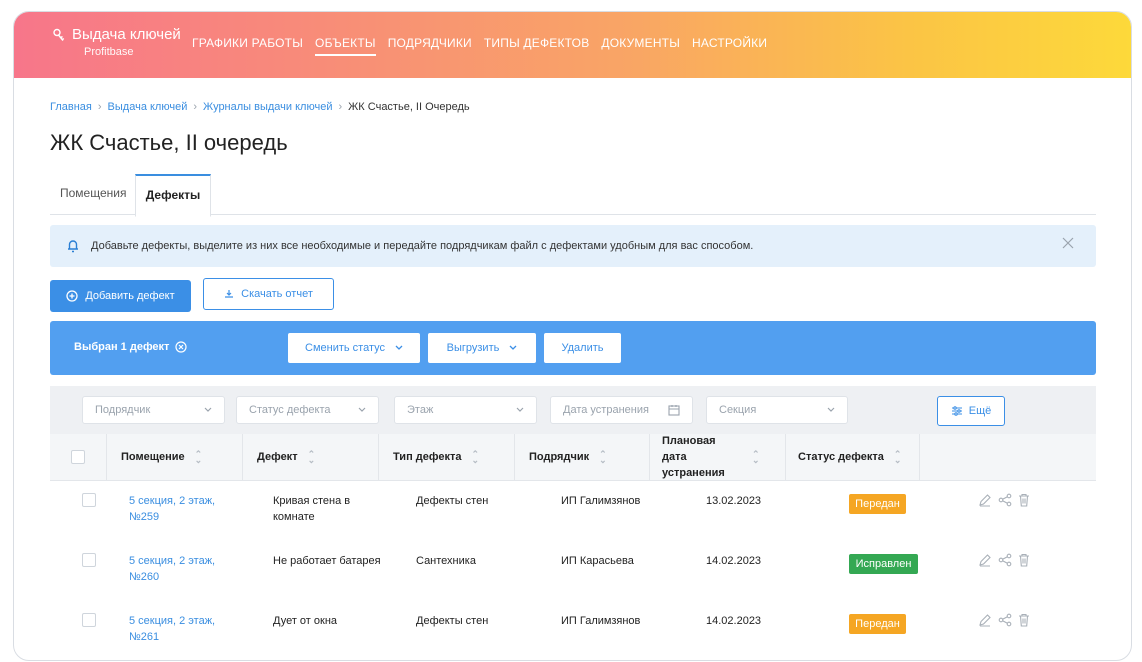 The height and width of the screenshot is (662, 1142). I want to click on room-link: 5 секция, 2 этаж, №259, so click(184, 509).